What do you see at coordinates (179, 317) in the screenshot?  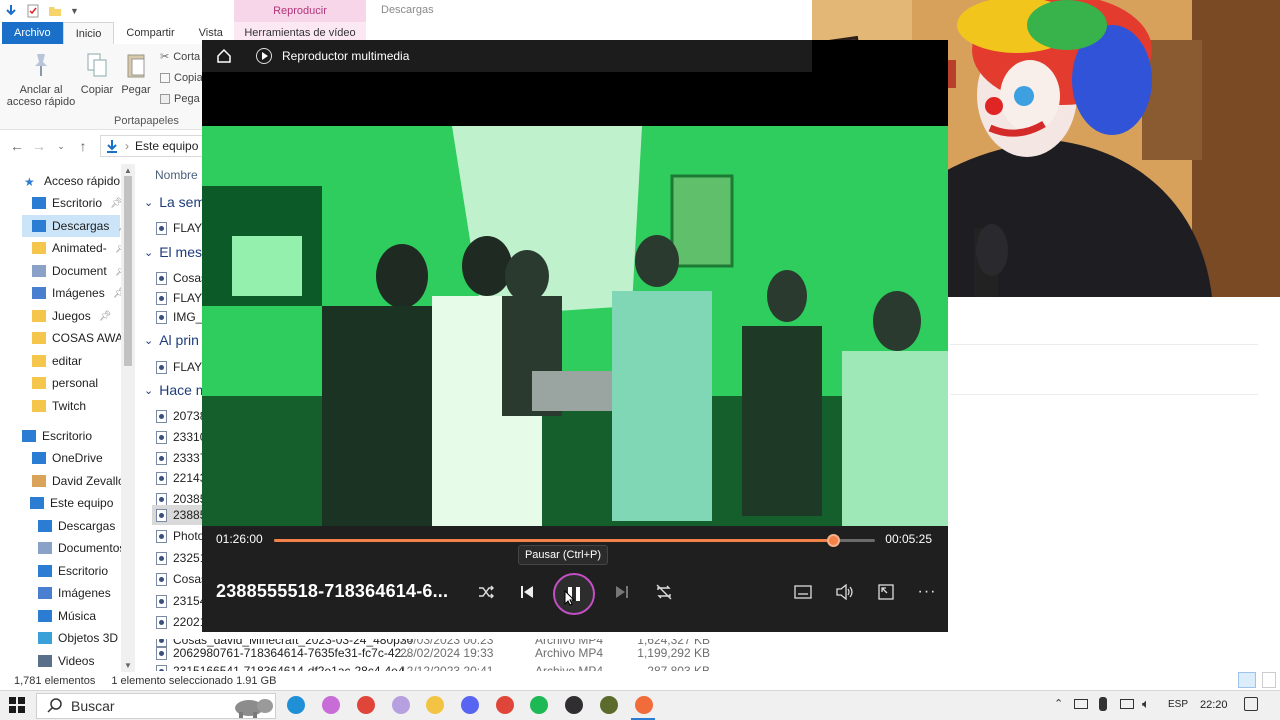 I see `file-row: IMG_` at bounding box center [179, 317].